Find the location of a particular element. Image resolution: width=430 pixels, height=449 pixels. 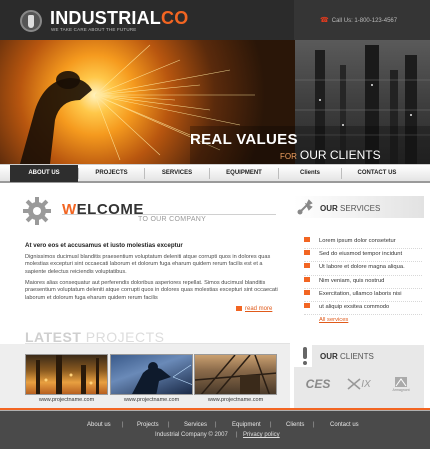

service-item: Nim veniam, quis nostrud is located at coordinates (363, 282).